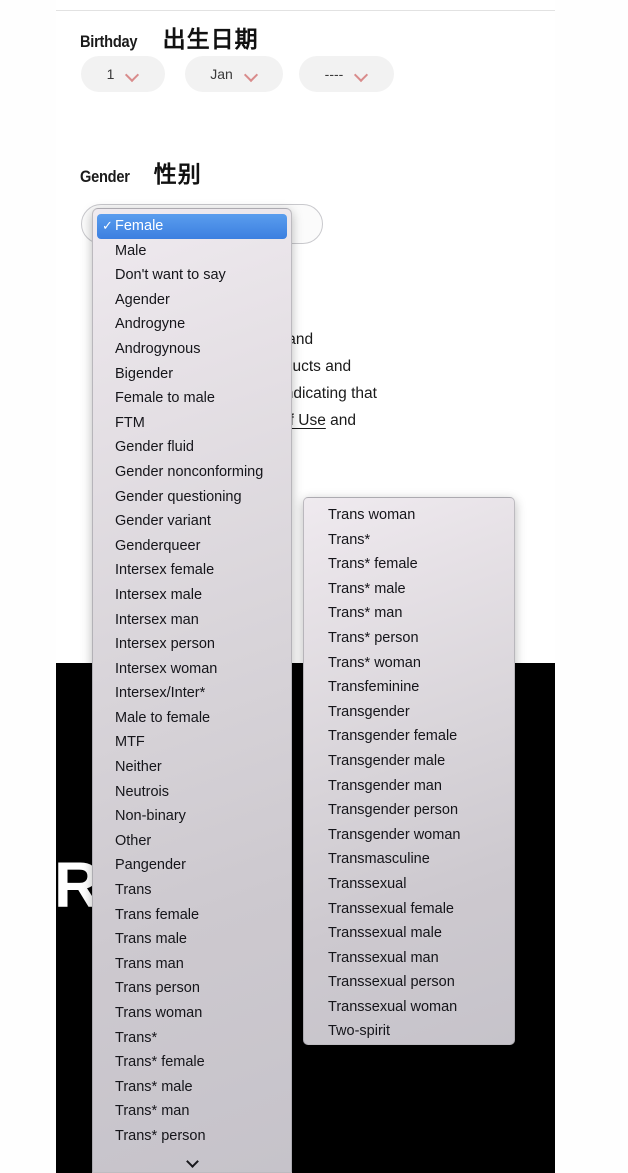 This screenshot has width=628, height=1173. What do you see at coordinates (107, 225) in the screenshot?
I see `checkmark-icon: ✓` at bounding box center [107, 225].